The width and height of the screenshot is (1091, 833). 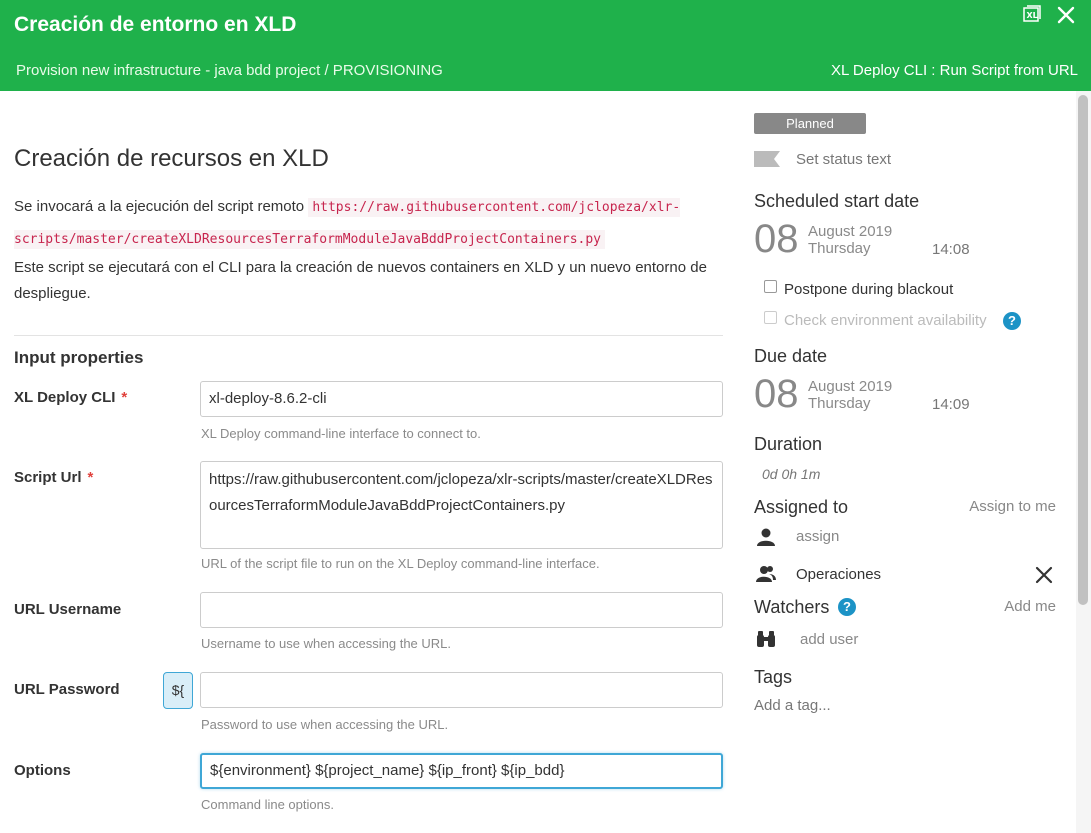 What do you see at coordinates (951, 249) in the screenshot?
I see `scheduled-start-time: 14:08` at bounding box center [951, 249].